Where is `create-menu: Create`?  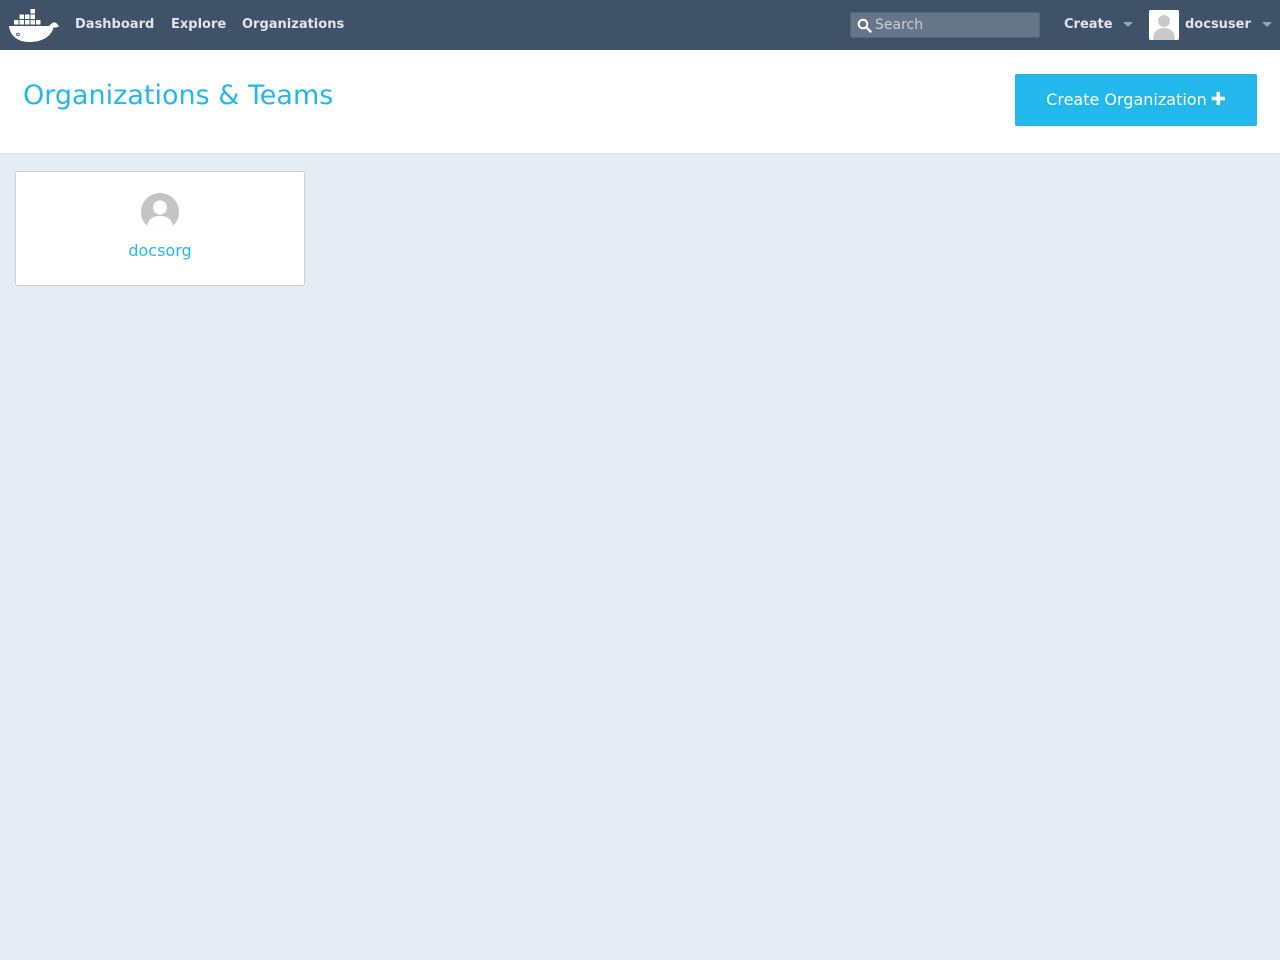
create-menu: Create is located at coordinates (1088, 24).